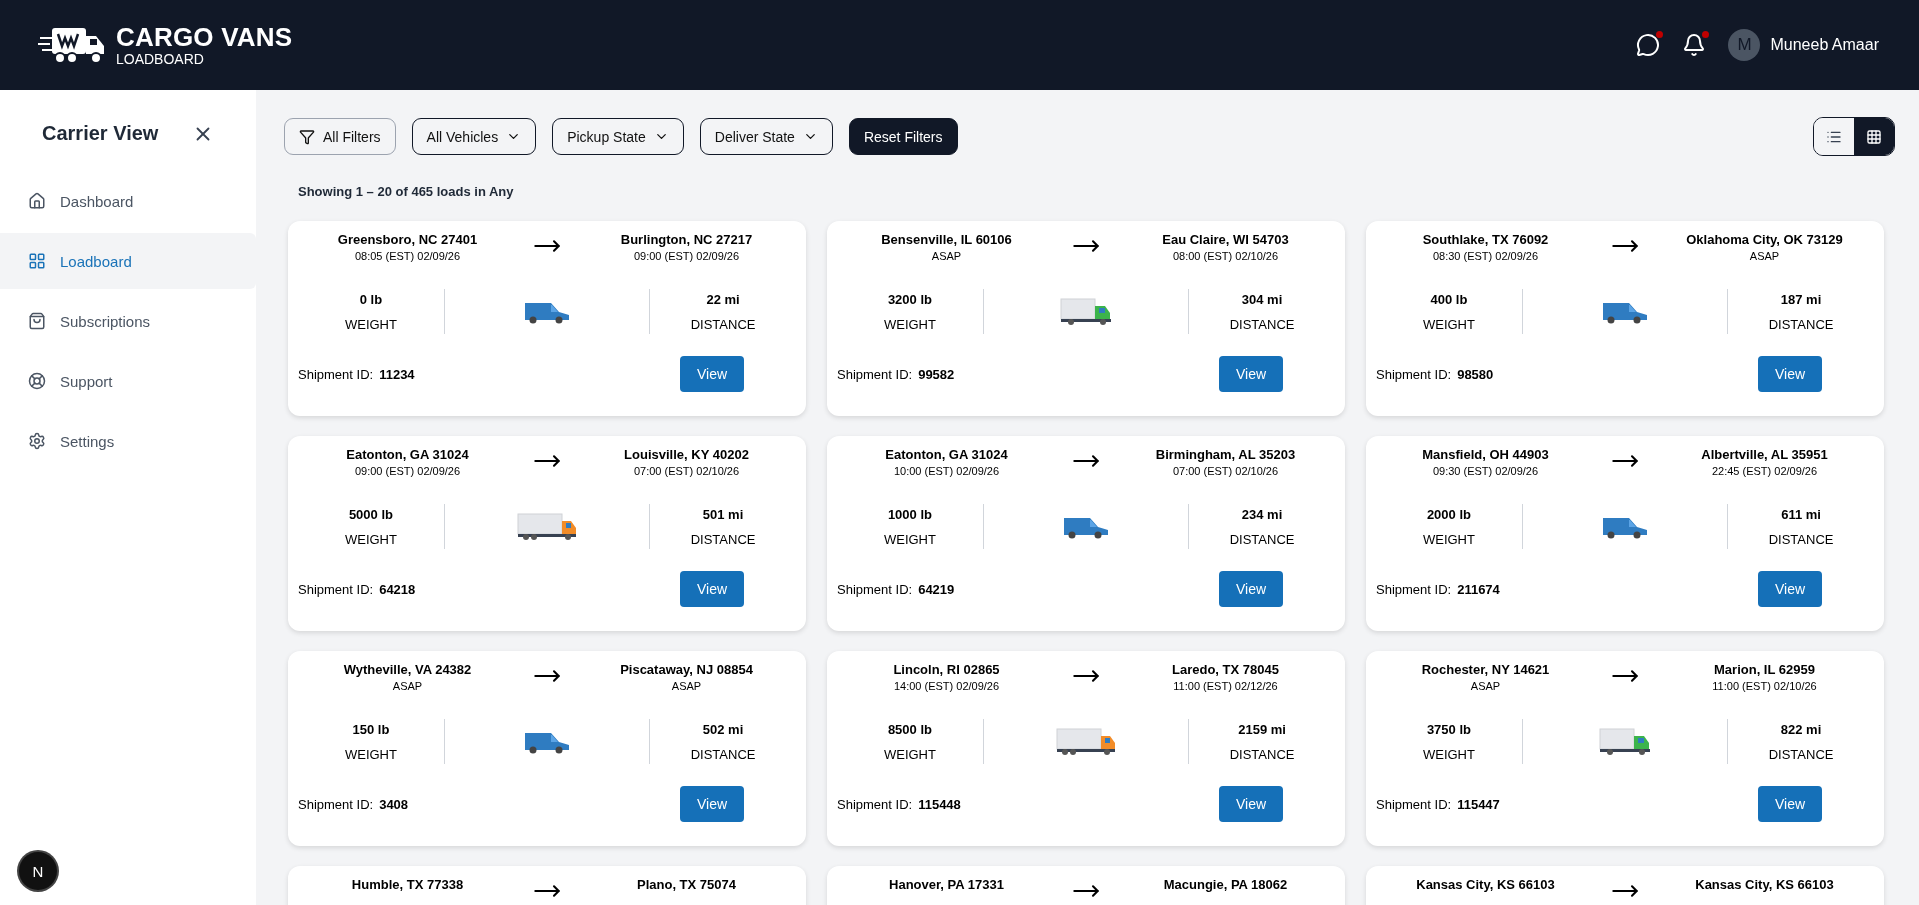 The height and width of the screenshot is (905, 1919). What do you see at coordinates (686, 256) in the screenshot?
I see `delivery-time: 09:00 (EST) 02/09/26` at bounding box center [686, 256].